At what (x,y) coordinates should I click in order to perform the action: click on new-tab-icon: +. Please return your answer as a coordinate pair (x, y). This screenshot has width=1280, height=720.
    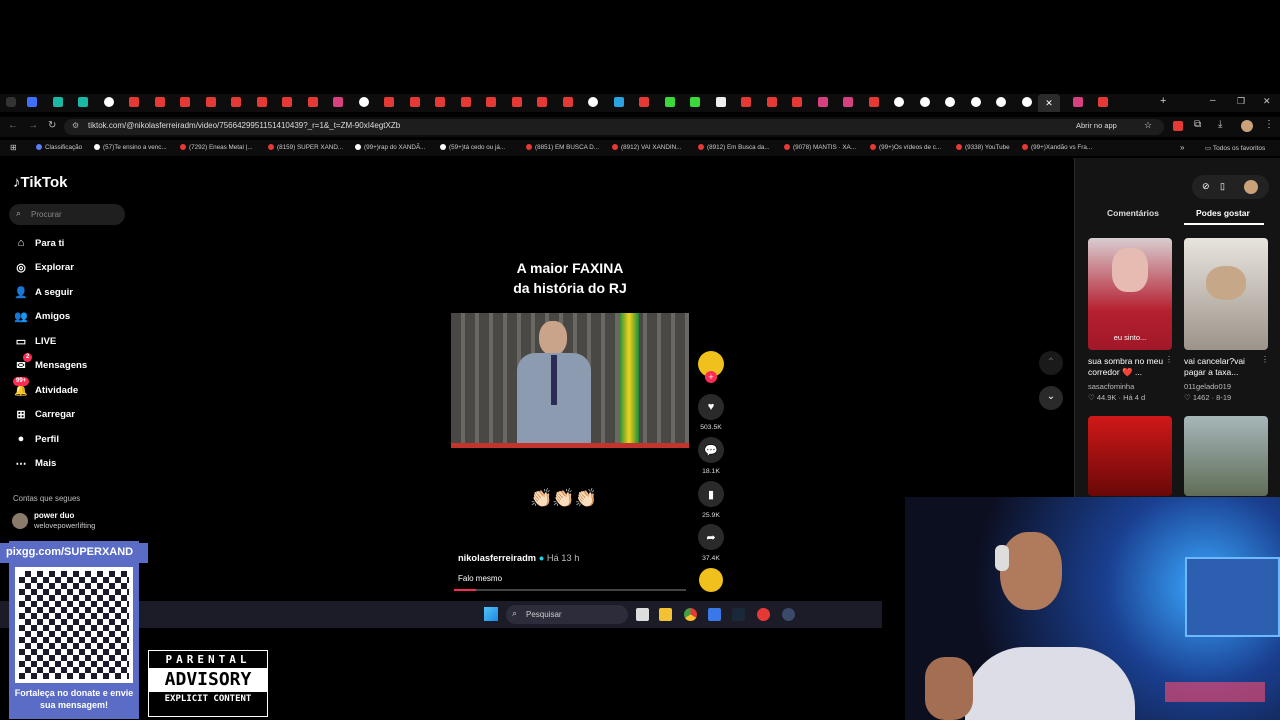
    Looking at the image, I should click on (1163, 101).